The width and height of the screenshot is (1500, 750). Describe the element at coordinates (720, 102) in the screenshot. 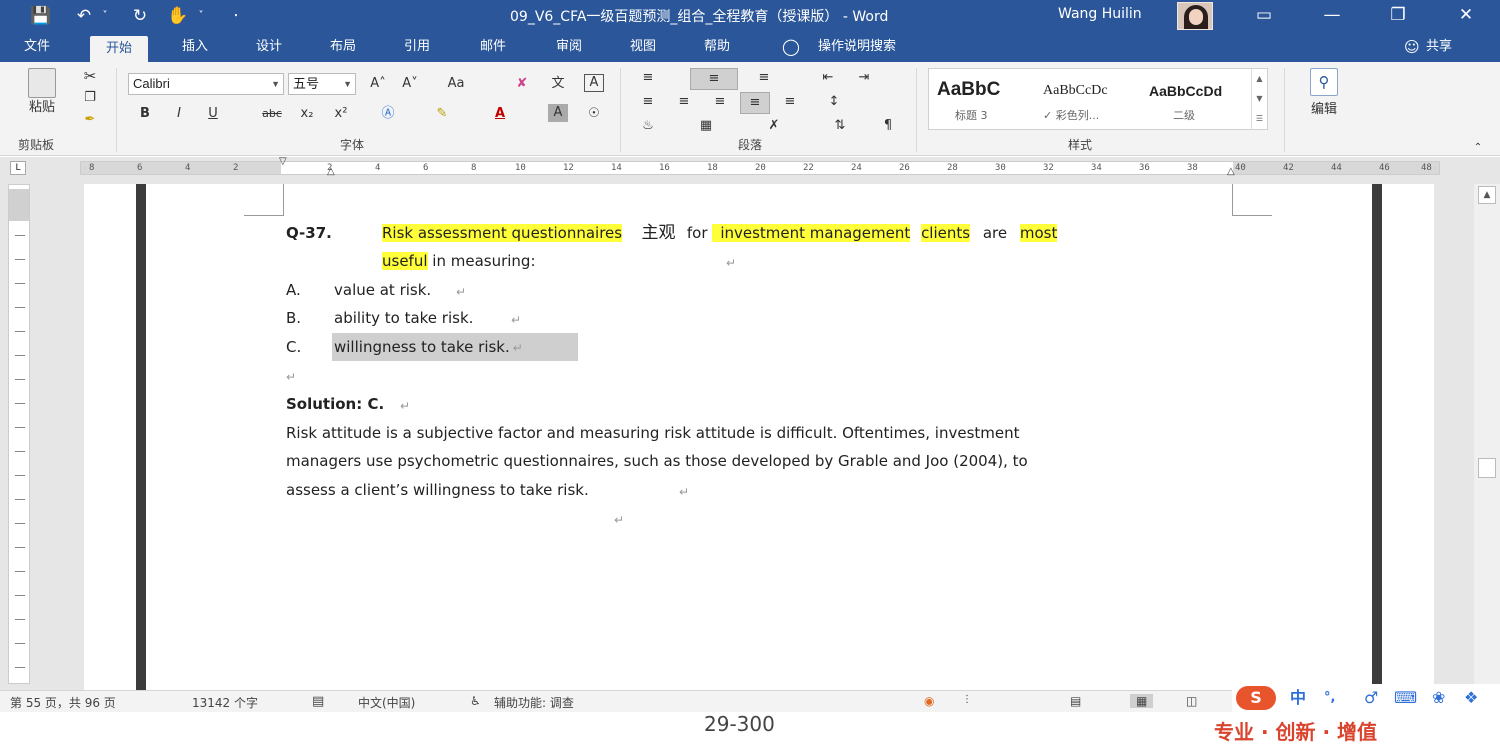

I see `align-right-icon: ≡` at that location.